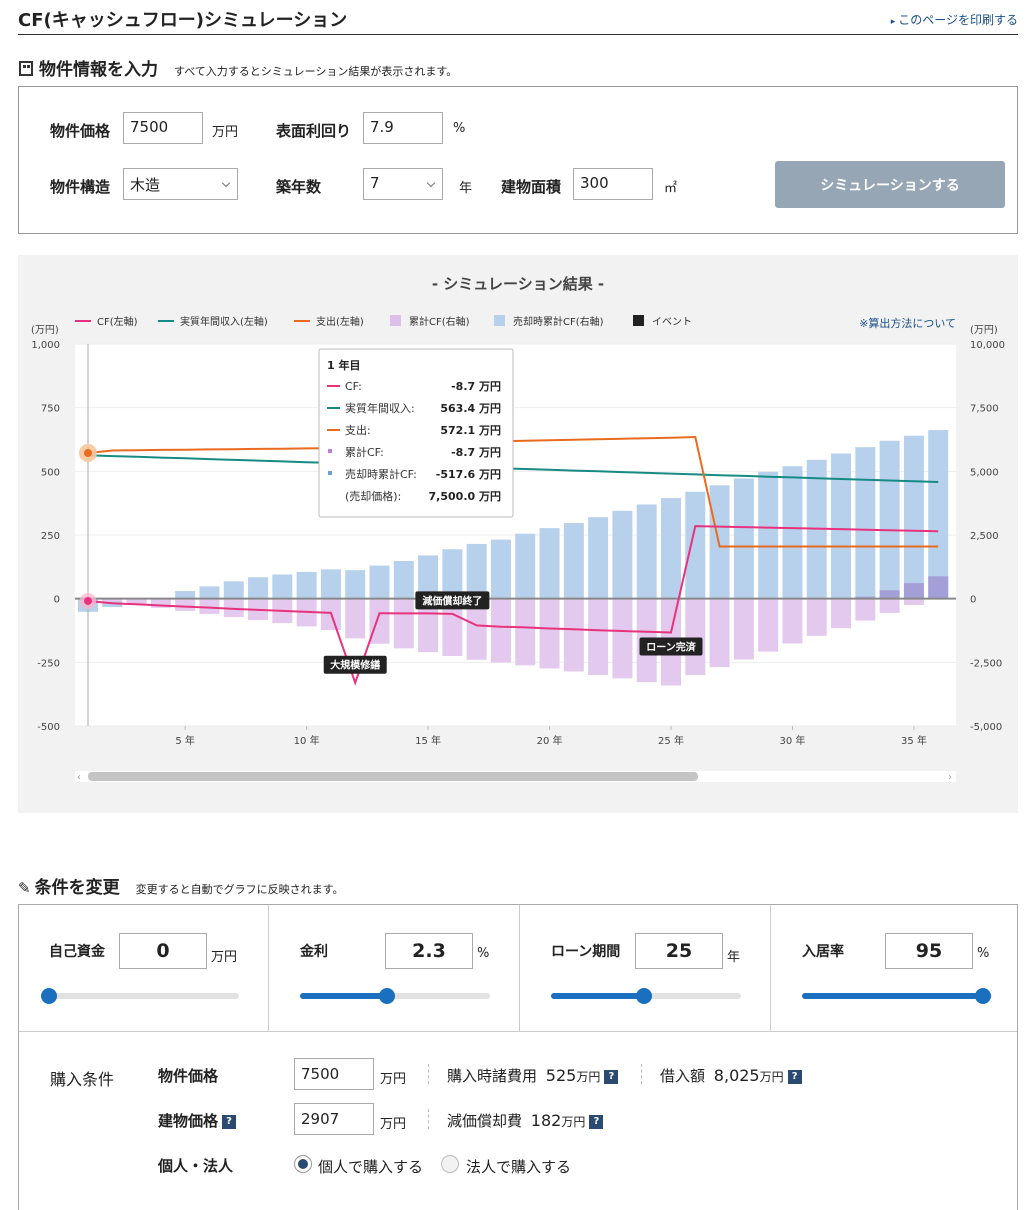  What do you see at coordinates (950, 777) in the screenshot?
I see `scroll-right-arrow: ›` at bounding box center [950, 777].